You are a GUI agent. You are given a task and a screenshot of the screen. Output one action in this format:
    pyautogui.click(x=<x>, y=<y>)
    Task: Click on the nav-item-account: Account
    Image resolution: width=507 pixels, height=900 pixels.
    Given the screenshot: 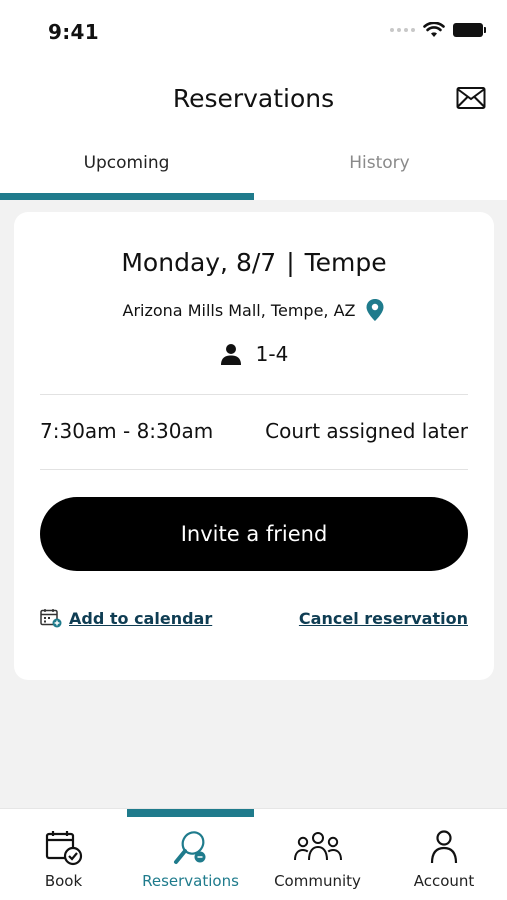 What is the action you would take?
    pyautogui.click(x=444, y=854)
    